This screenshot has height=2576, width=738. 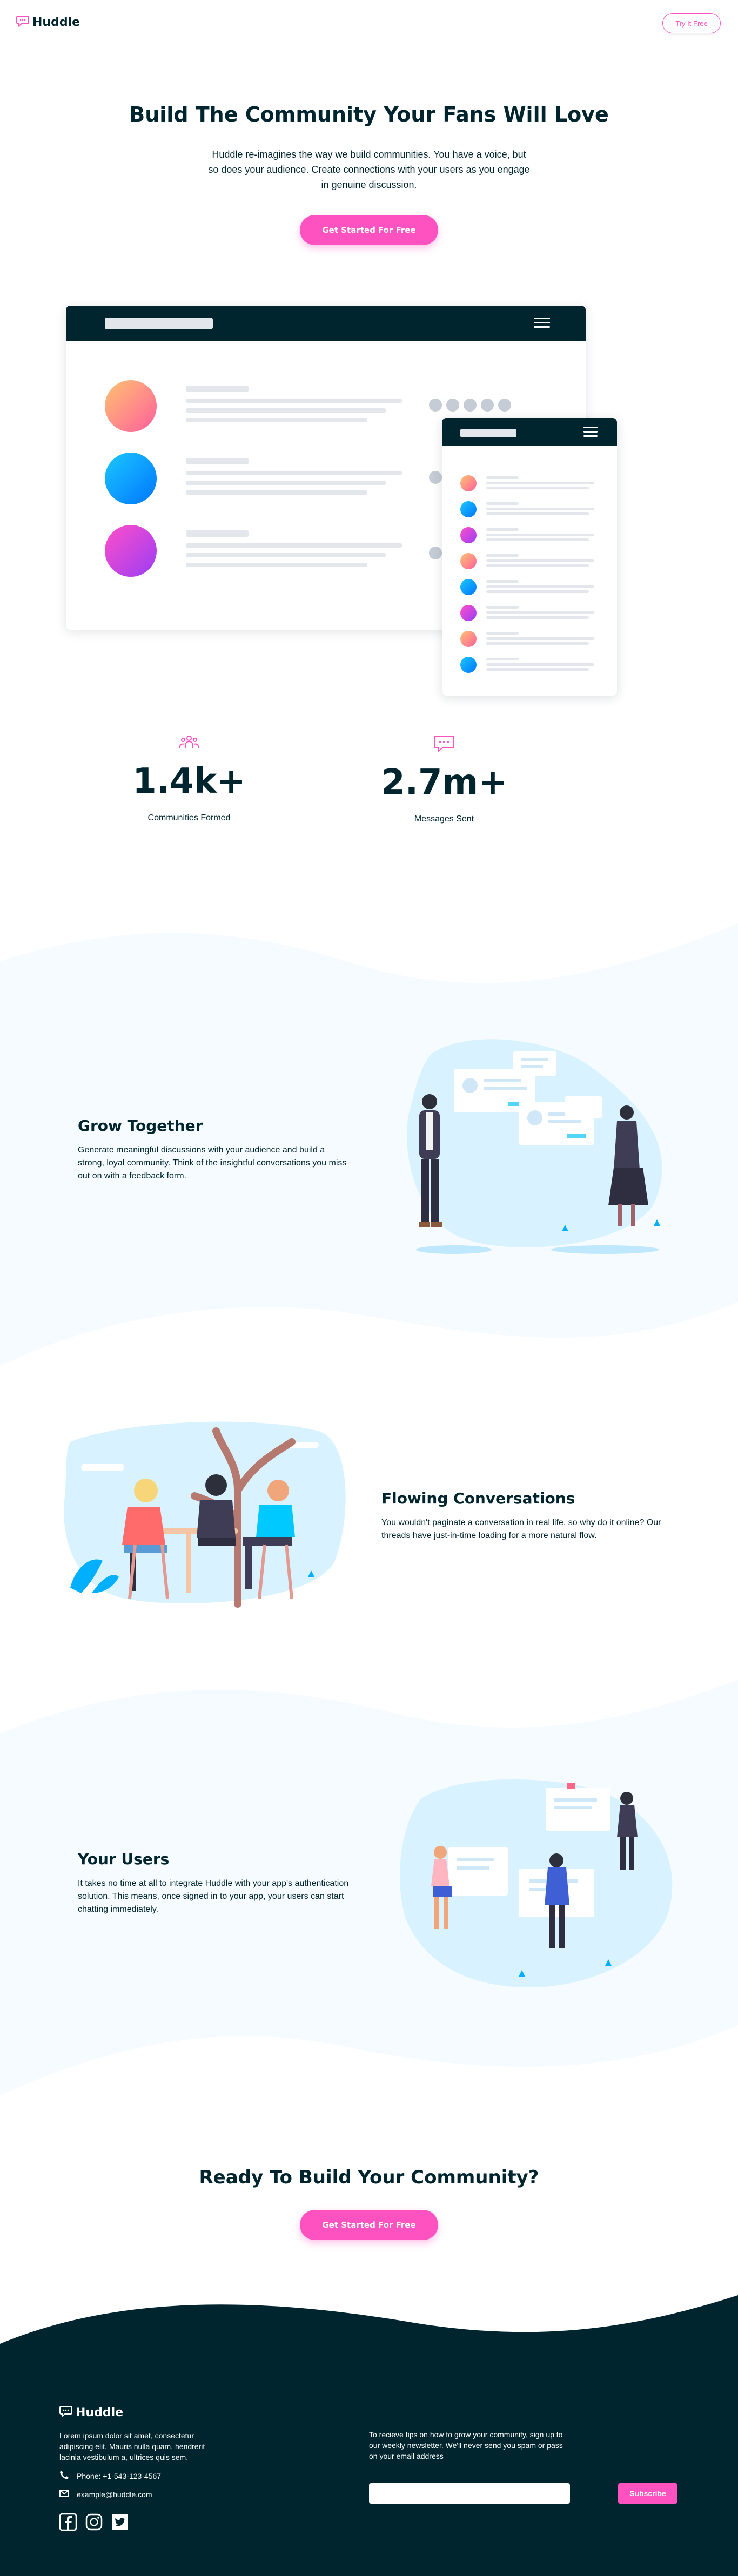 I want to click on feature-title: Grow Together, so click(x=141, y=1126).